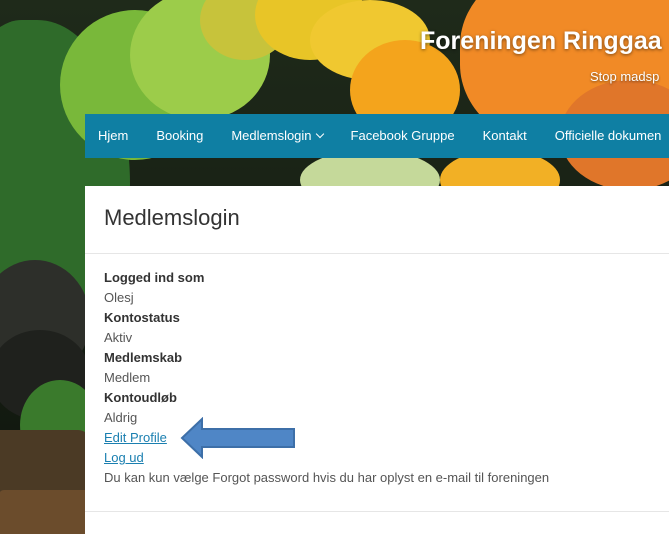 The height and width of the screenshot is (534, 669). I want to click on account-status-value: Aktiv, so click(118, 337).